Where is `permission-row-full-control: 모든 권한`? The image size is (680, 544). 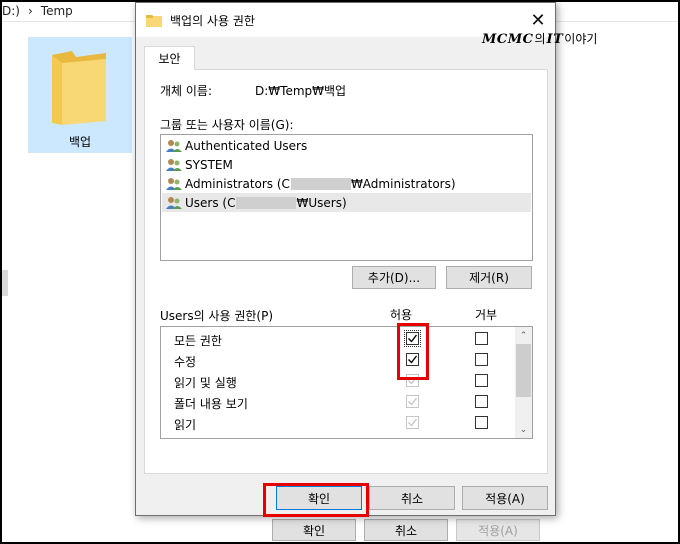
permission-row-full-control: 모든 권한 is located at coordinates (338, 339).